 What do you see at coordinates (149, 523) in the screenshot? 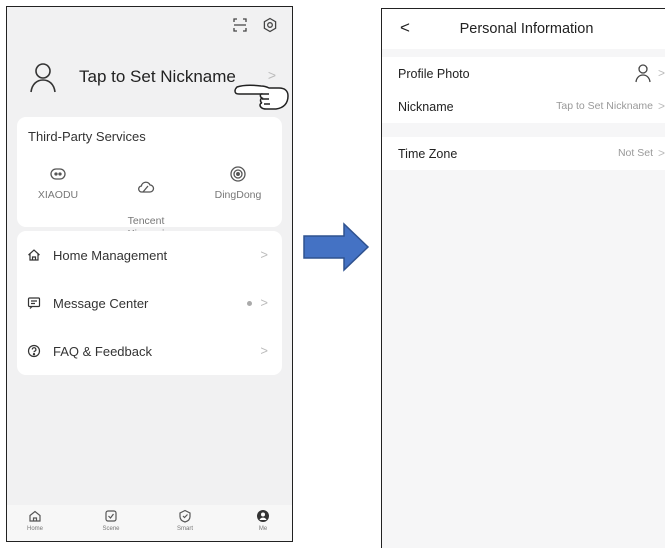
I see `bottom-tab-bar: Home Scene Smart Me` at bounding box center [149, 523].